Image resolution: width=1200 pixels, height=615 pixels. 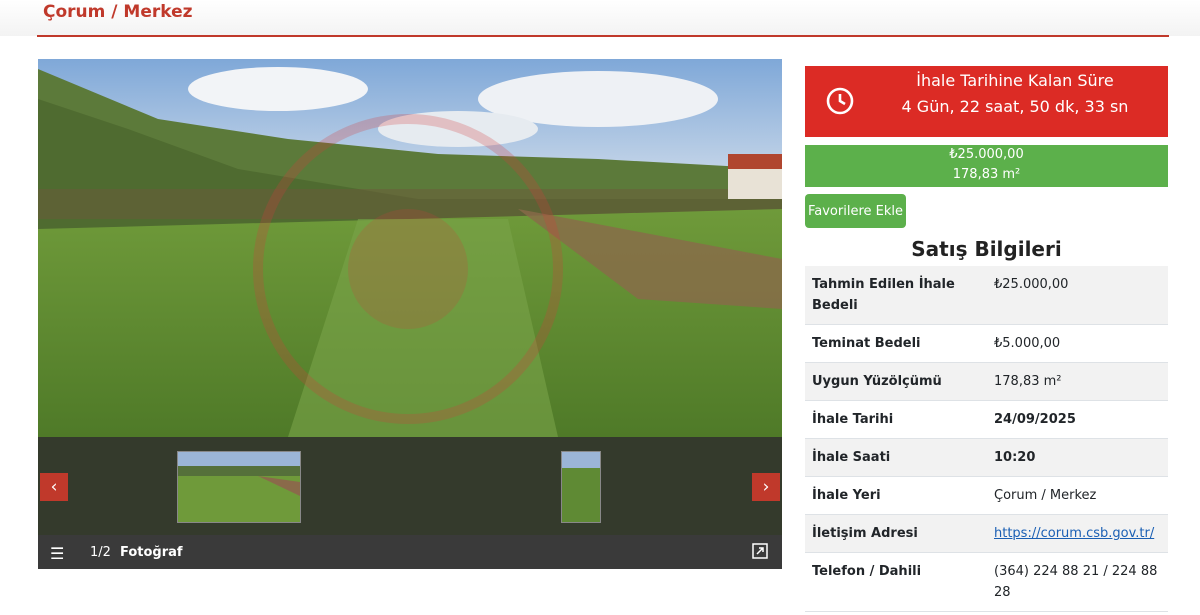 I want to click on row-key: İhale Yeri, so click(x=896, y=495).